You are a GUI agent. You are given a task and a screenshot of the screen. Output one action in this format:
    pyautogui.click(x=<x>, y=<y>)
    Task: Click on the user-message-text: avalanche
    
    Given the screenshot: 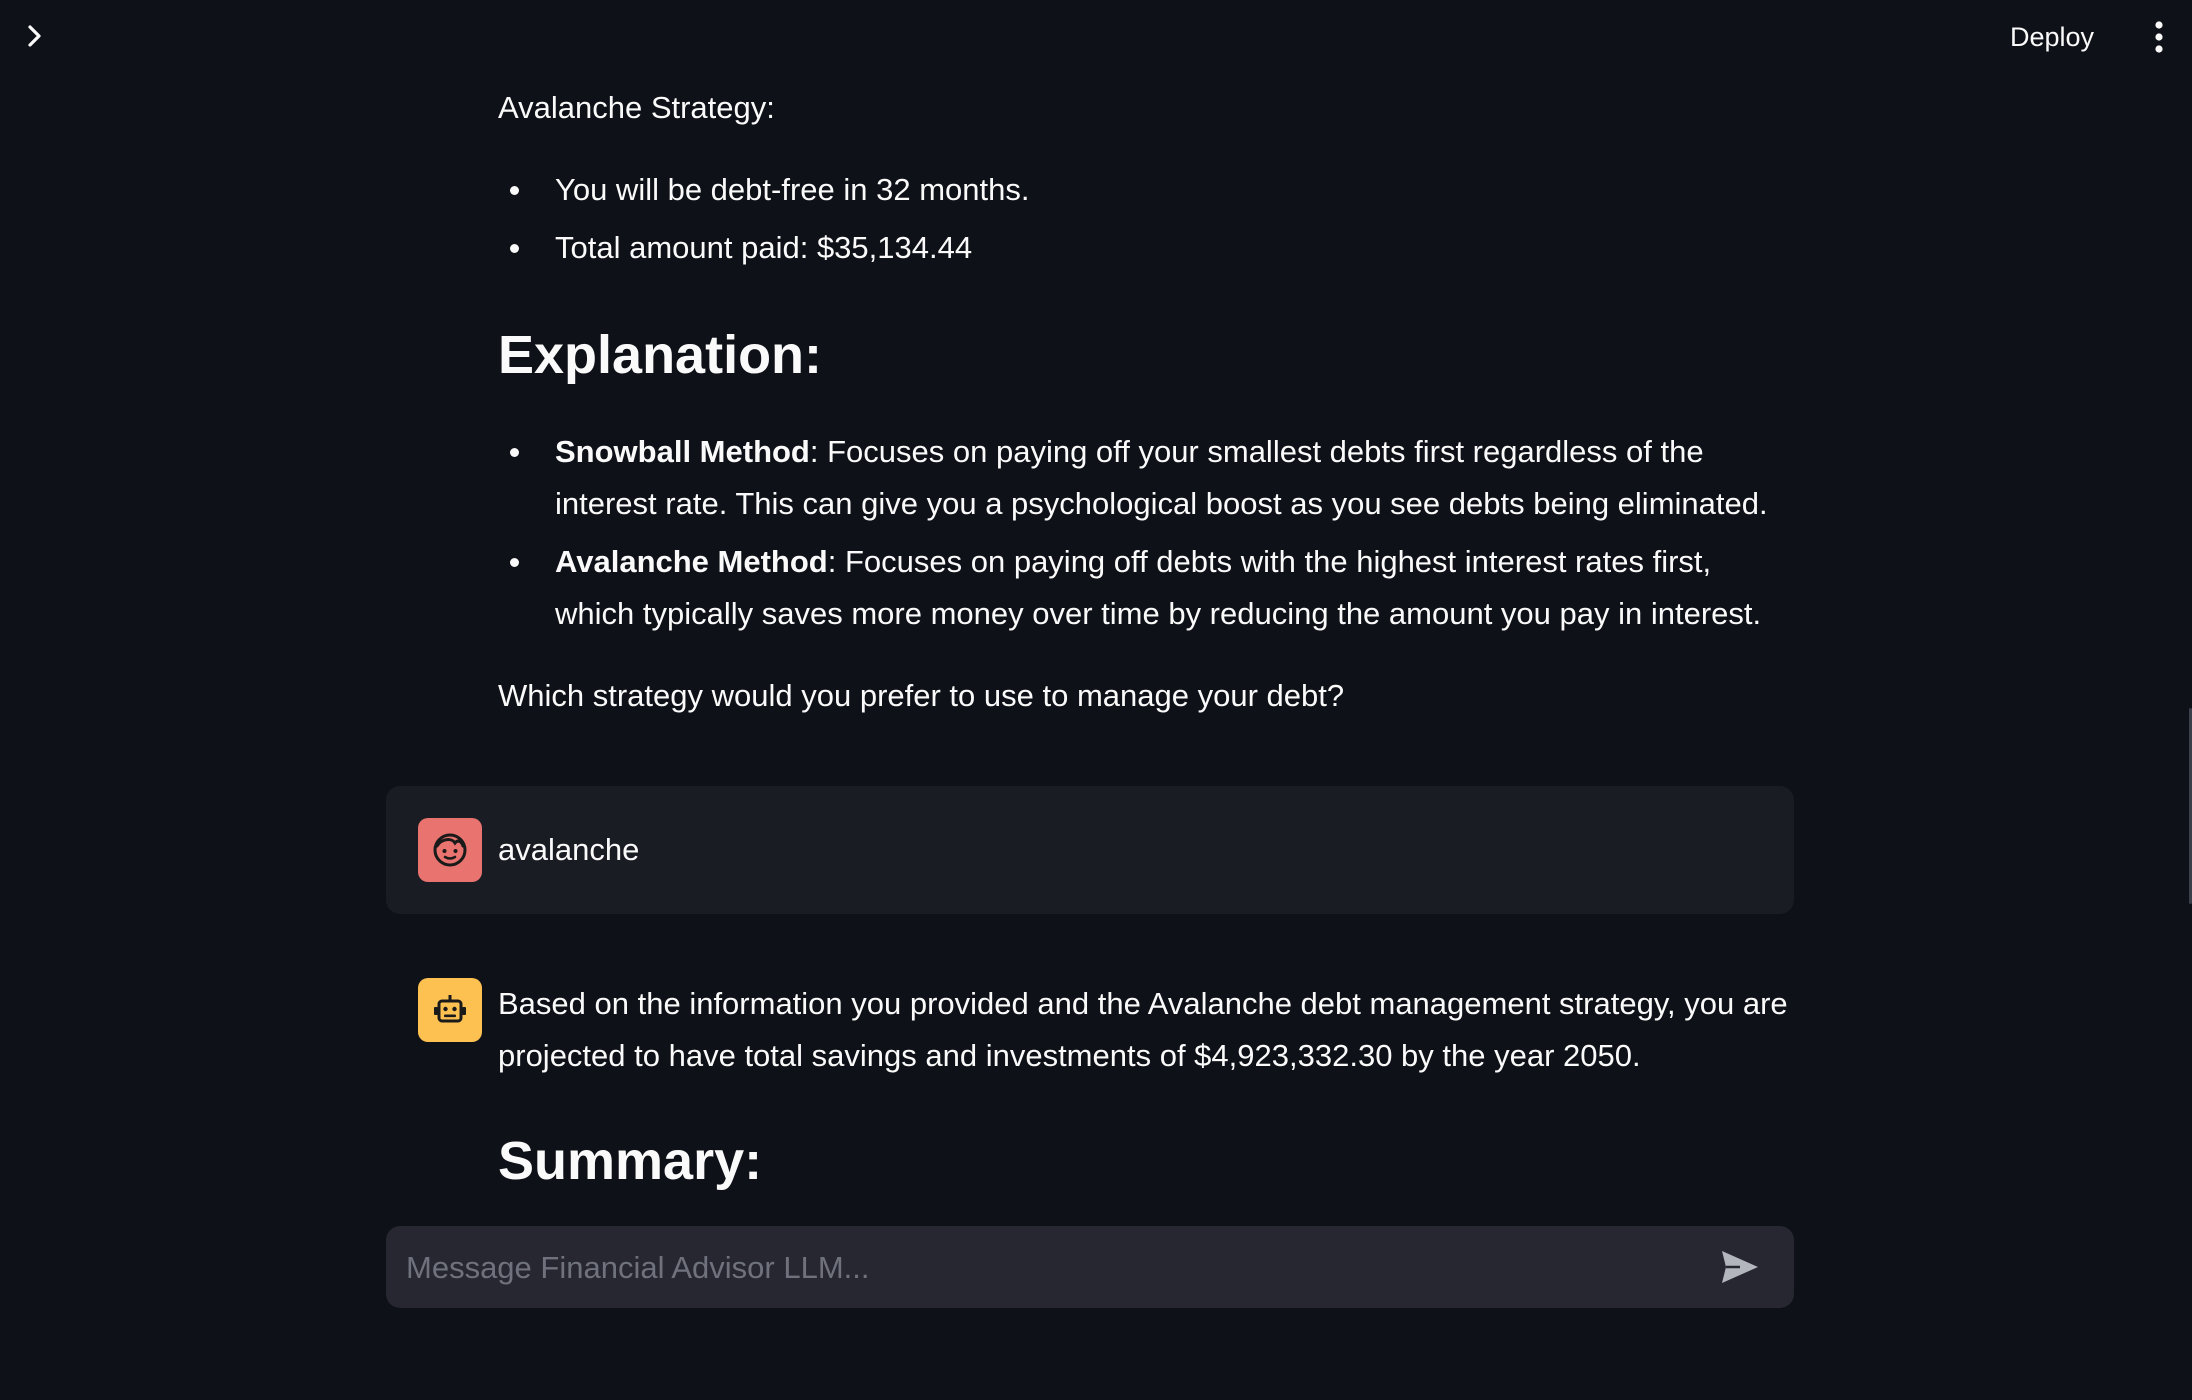 What is the action you would take?
    pyautogui.click(x=569, y=849)
    